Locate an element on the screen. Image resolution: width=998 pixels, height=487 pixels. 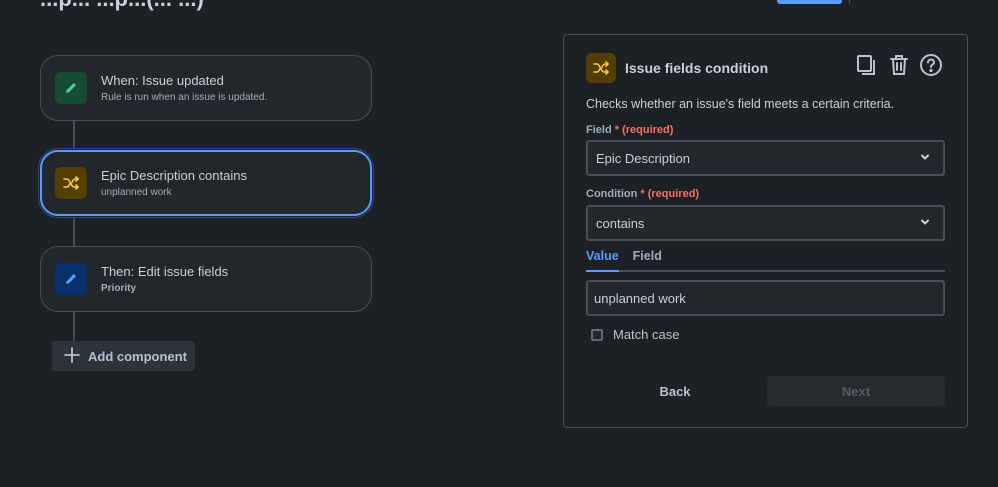
plus-icon is located at coordinates (72, 356).